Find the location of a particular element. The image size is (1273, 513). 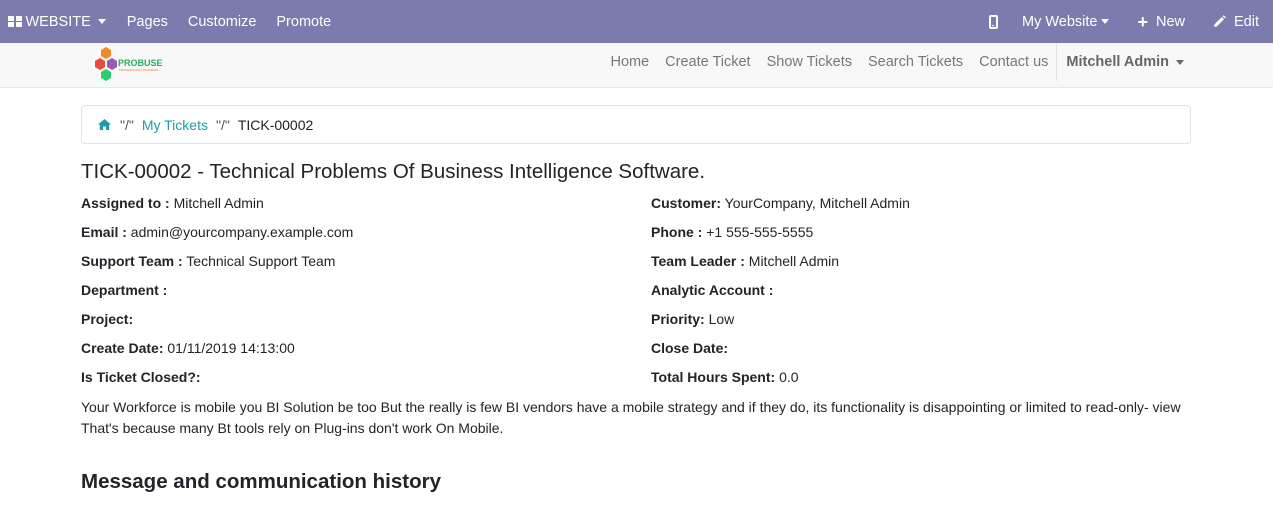

breadcrumb: "/" My Tickets "/" TICK-00002 is located at coordinates (636, 124).